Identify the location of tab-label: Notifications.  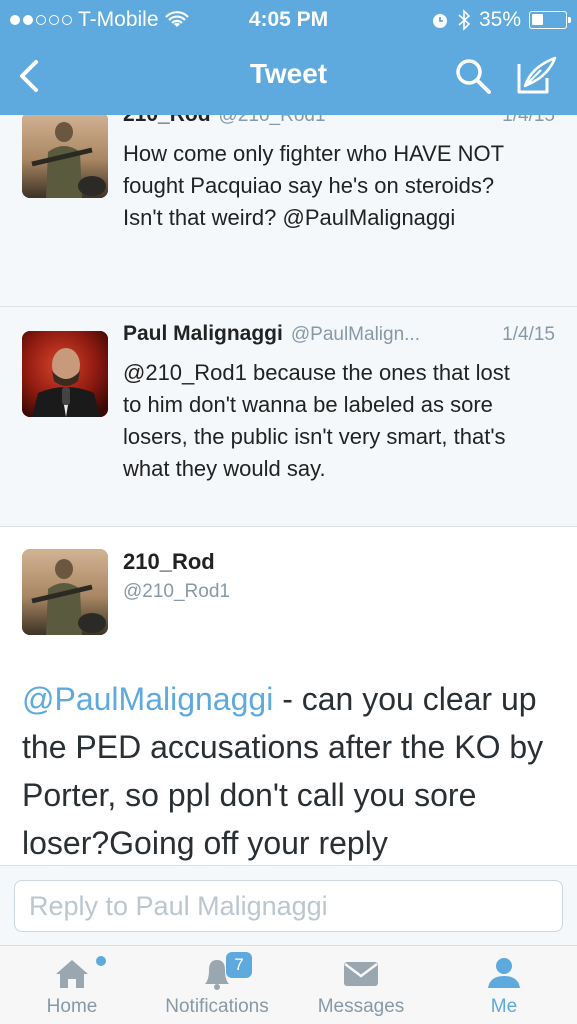
(217, 1006).